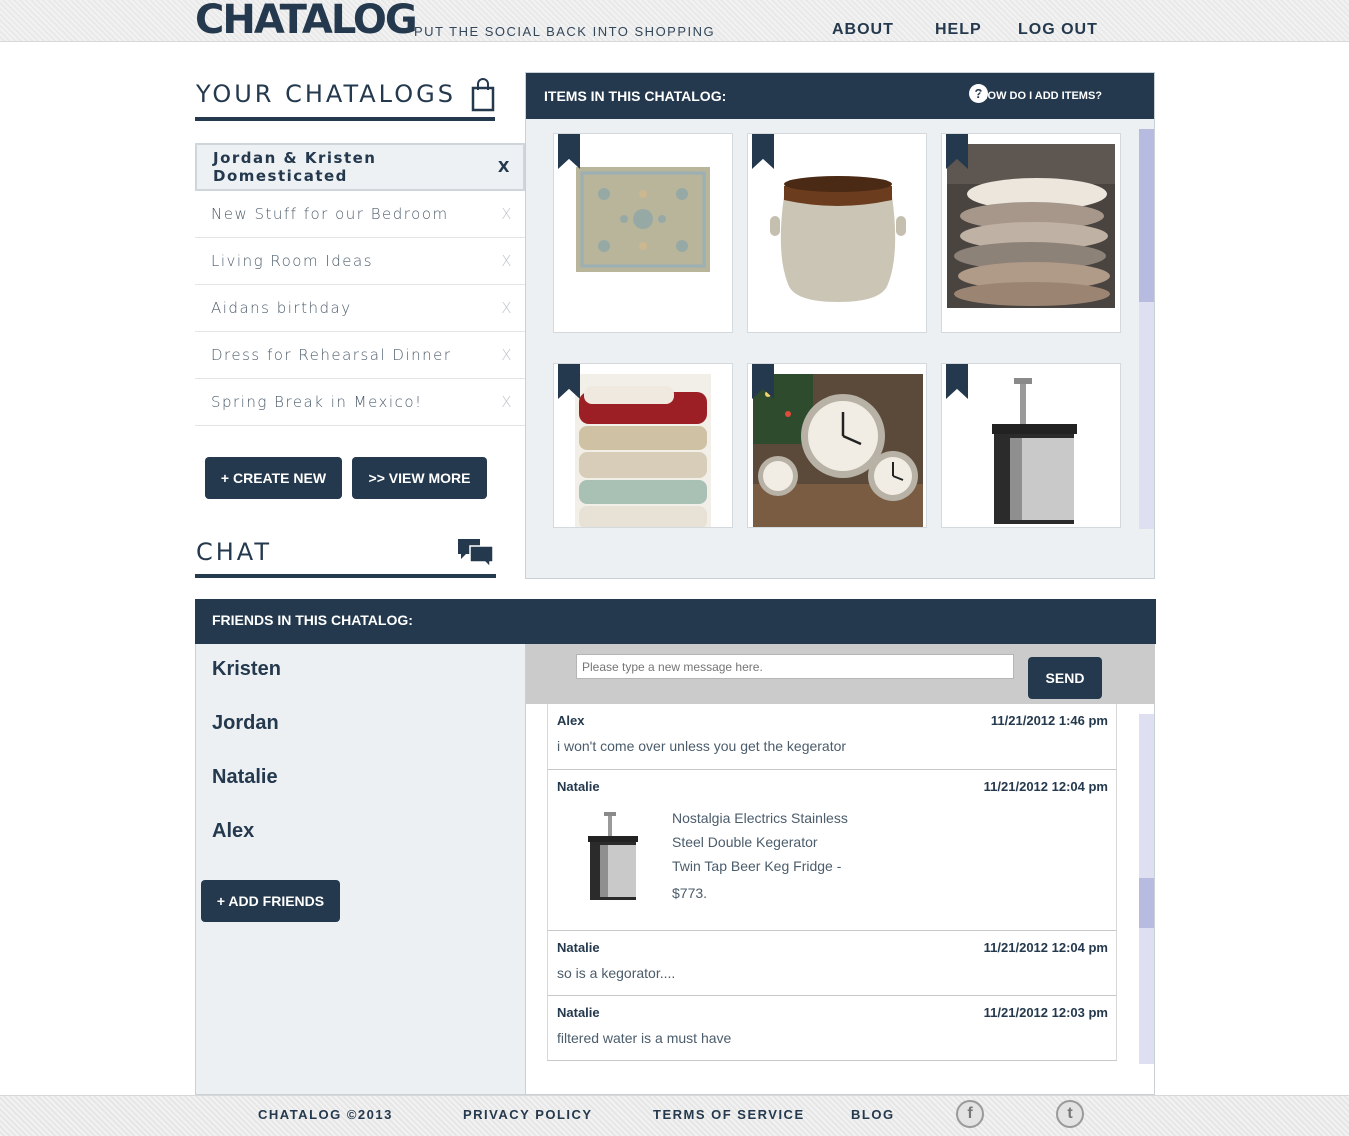 This screenshot has height=1136, width=1349. What do you see at coordinates (644, 1038) in the screenshot?
I see `message-text: filtered water is a must have` at bounding box center [644, 1038].